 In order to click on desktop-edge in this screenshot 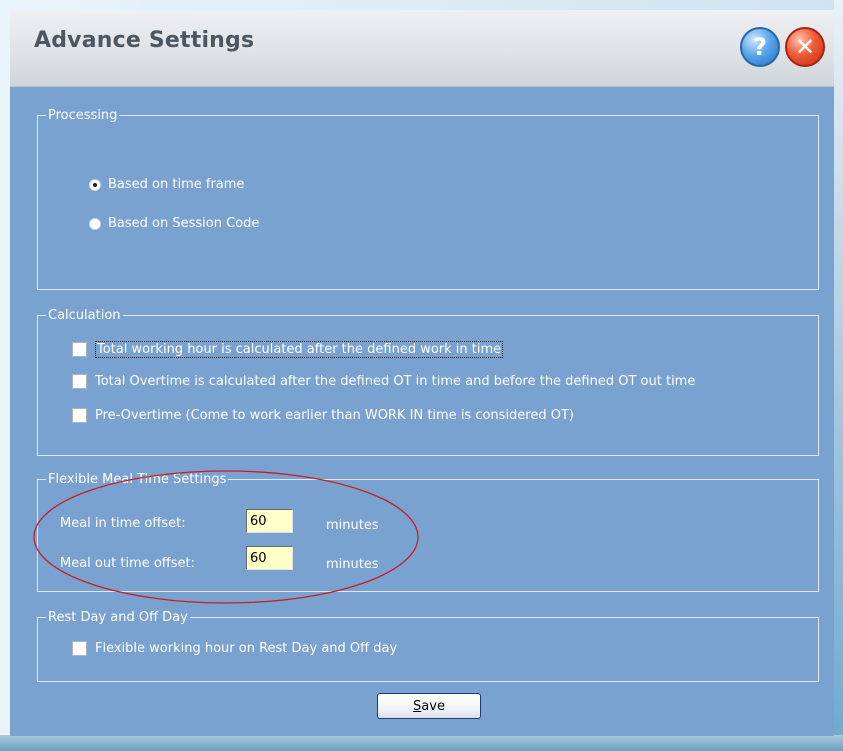, I will do `click(838, 375)`.